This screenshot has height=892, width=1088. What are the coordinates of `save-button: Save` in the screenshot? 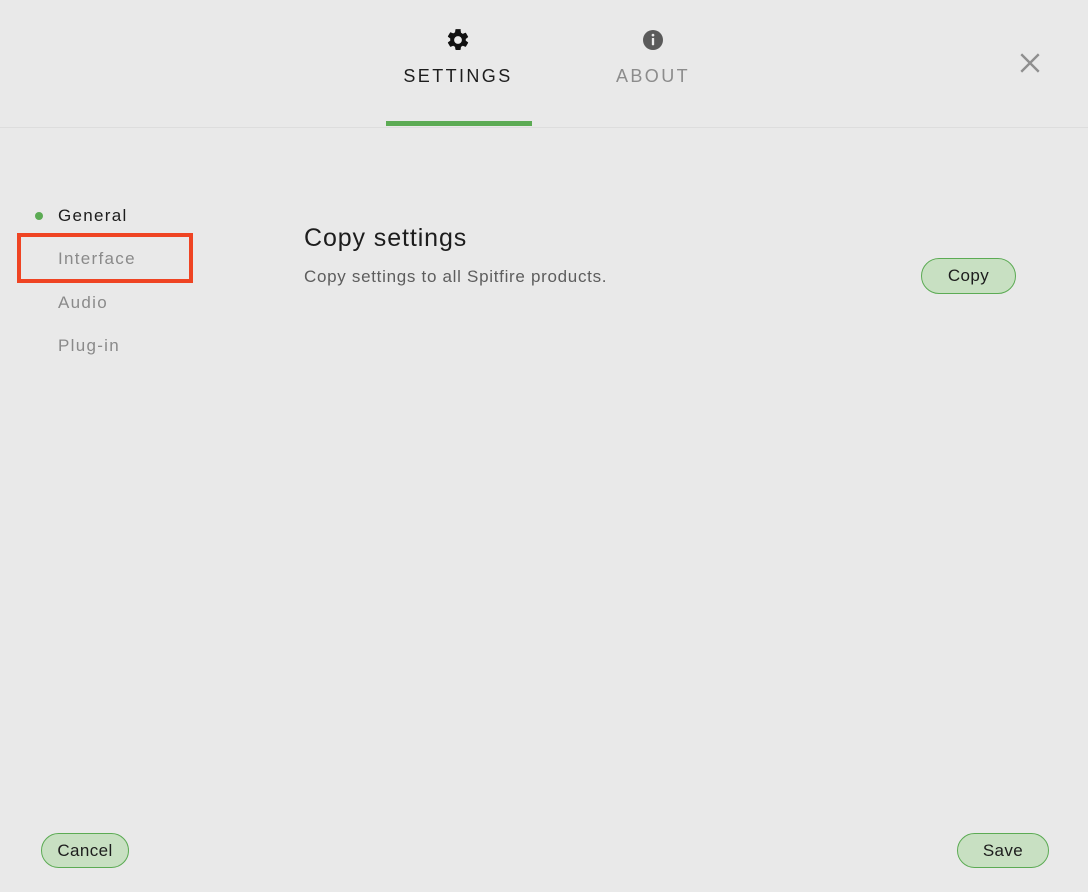 It's located at (1003, 850).